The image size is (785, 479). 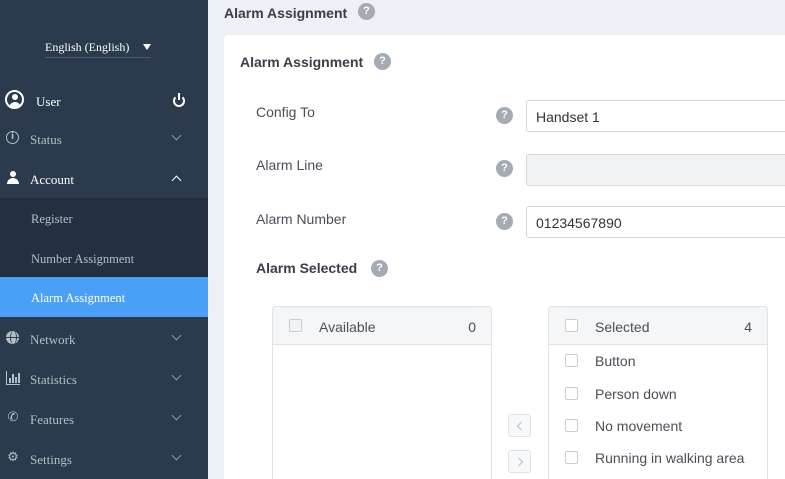 What do you see at coordinates (670, 458) in the screenshot?
I see `item-label: Running in walking area` at bounding box center [670, 458].